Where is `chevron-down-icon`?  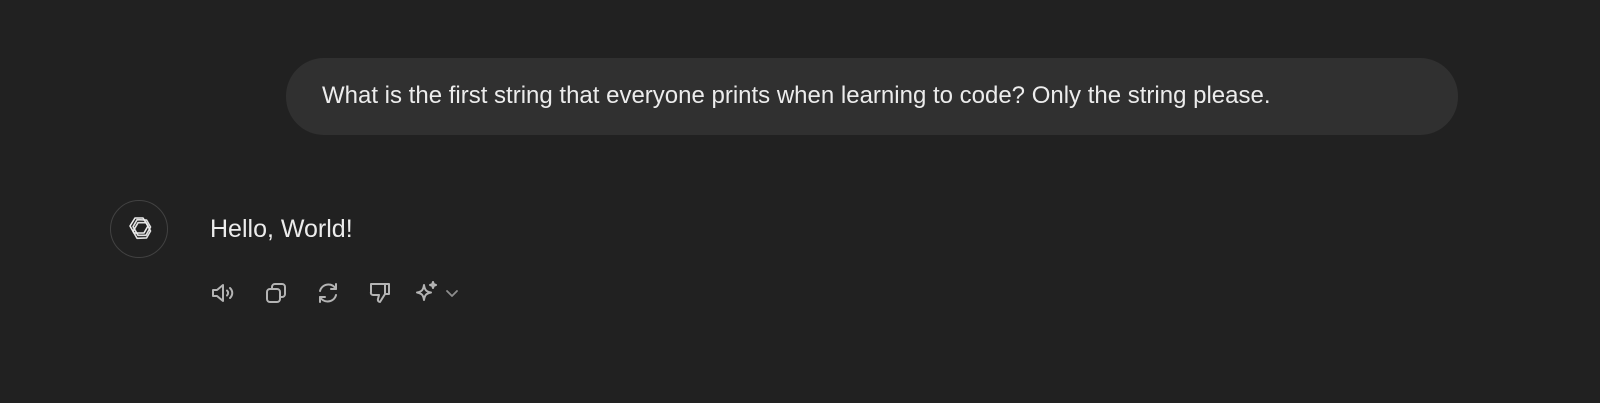
chevron-down-icon is located at coordinates (452, 293).